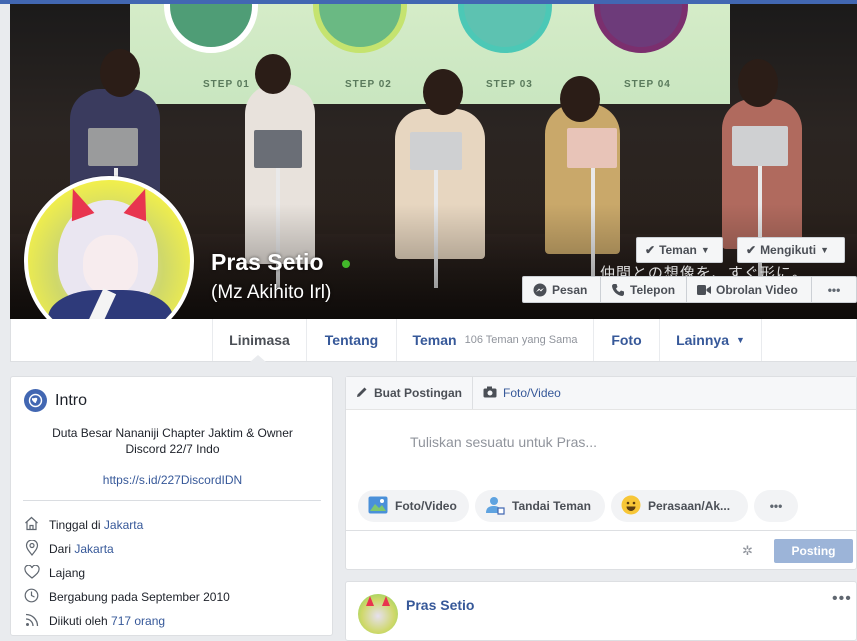 The height and width of the screenshot is (641, 857). What do you see at coordinates (139, 597) in the screenshot?
I see `info-label: Bergabung pada September 2010` at bounding box center [139, 597].